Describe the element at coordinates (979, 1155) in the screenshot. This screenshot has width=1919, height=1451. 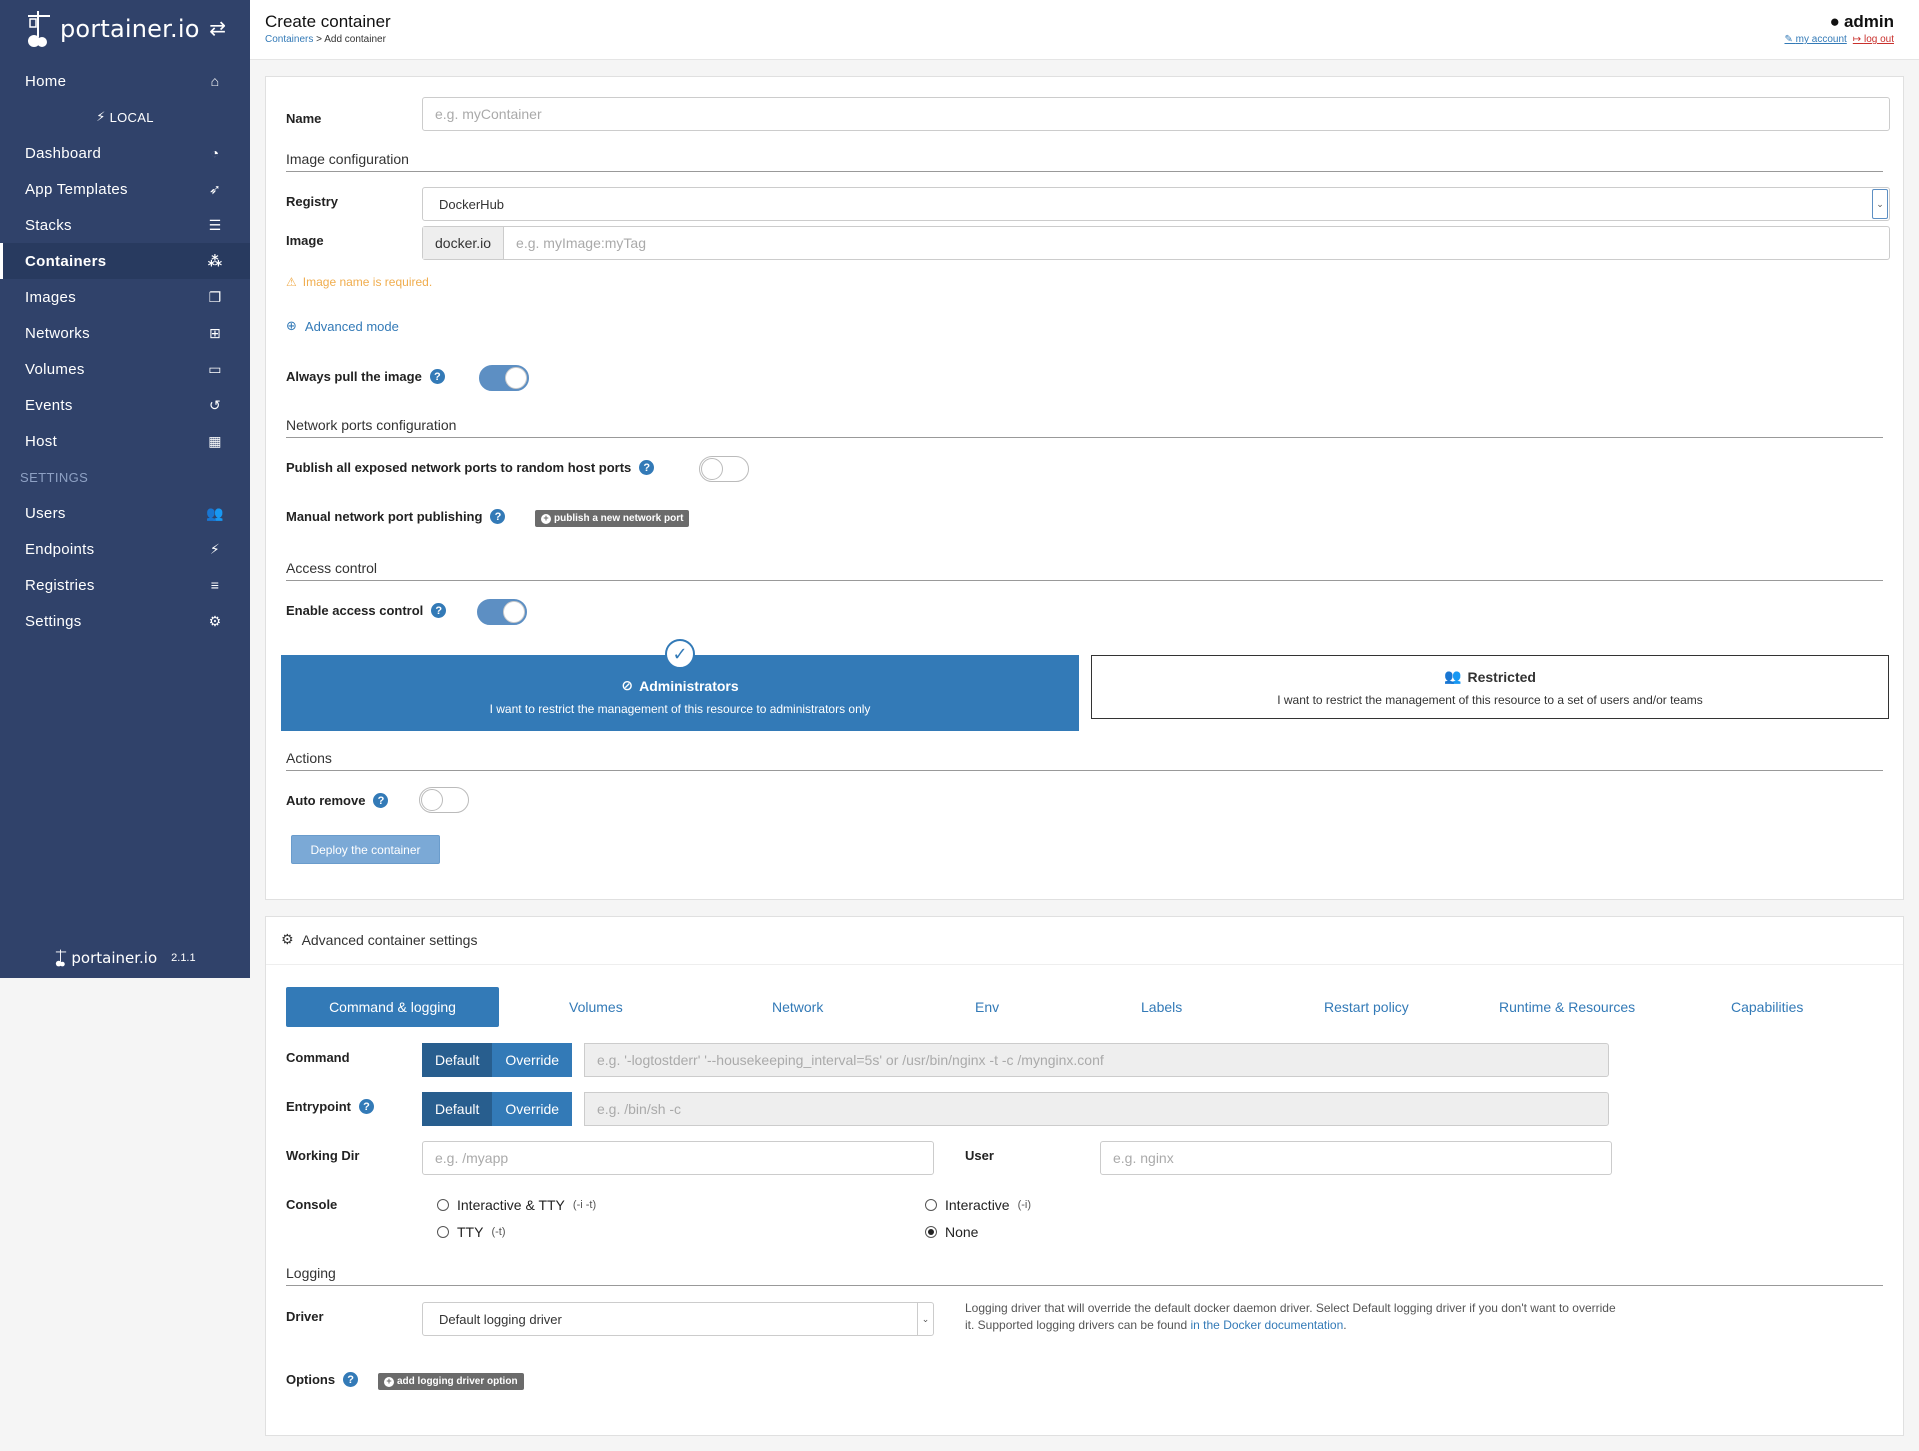
I see `user-label: User` at that location.